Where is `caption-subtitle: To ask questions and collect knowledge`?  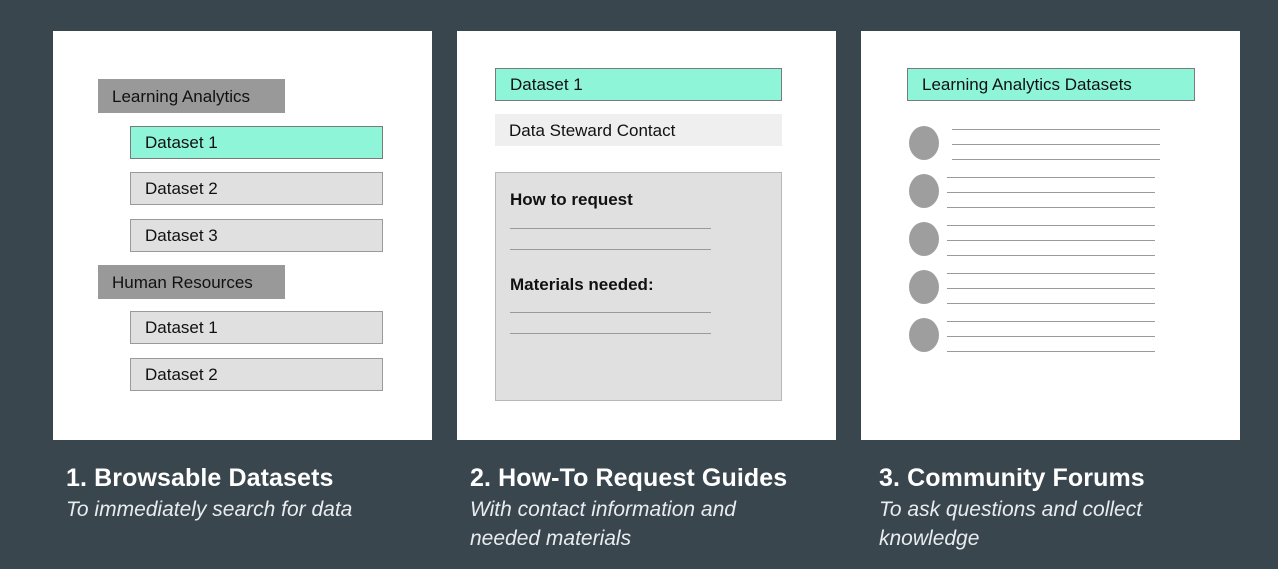 caption-subtitle: To ask questions and collect knowledge is located at coordinates (1011, 524).